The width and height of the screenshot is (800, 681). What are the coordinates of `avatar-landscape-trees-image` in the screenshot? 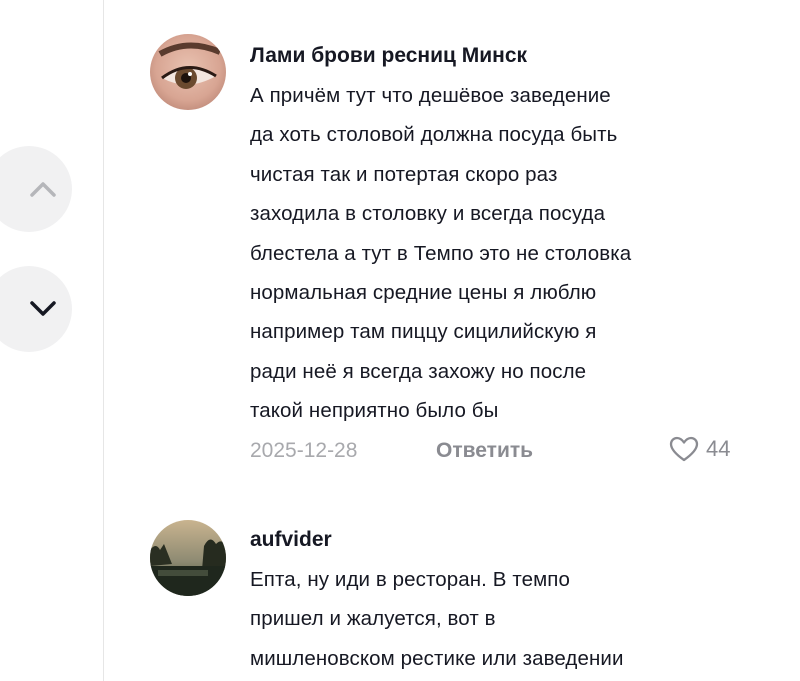 It's located at (188, 558).